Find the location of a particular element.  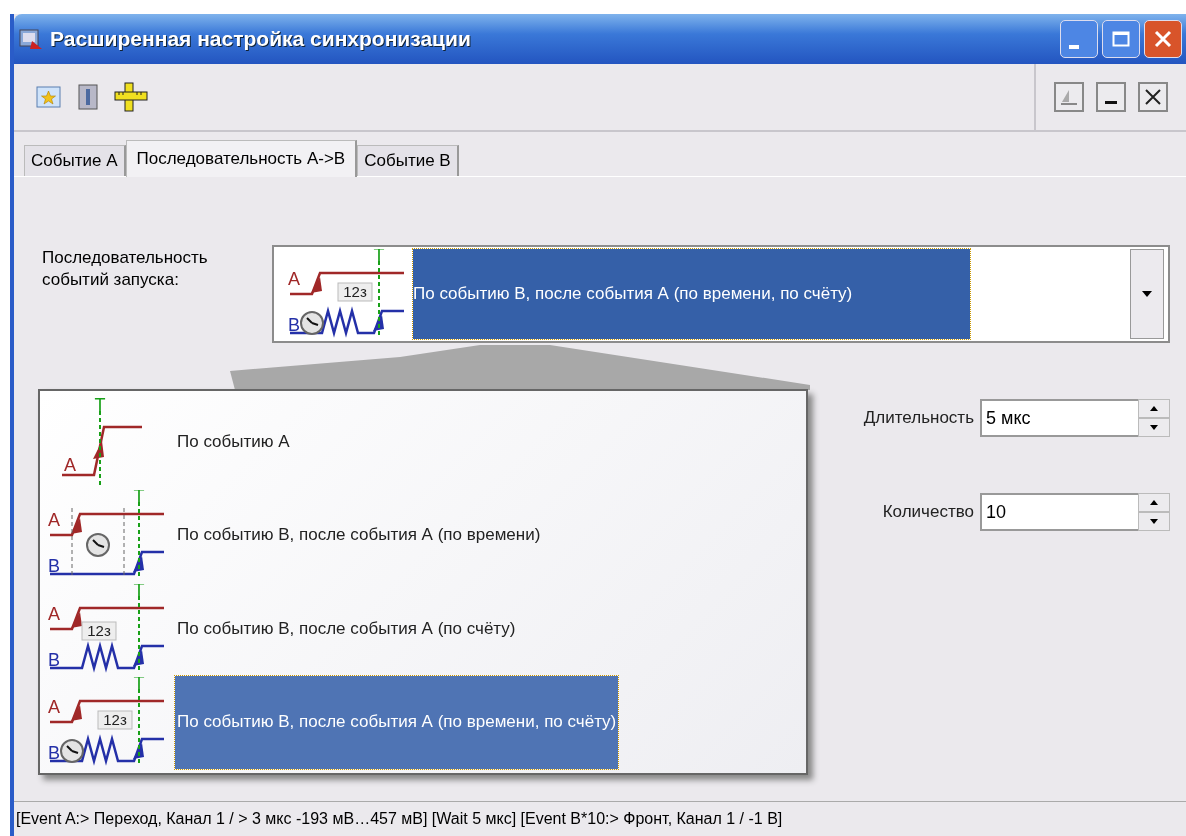

dropdown-option: По событию А is located at coordinates (233, 442).